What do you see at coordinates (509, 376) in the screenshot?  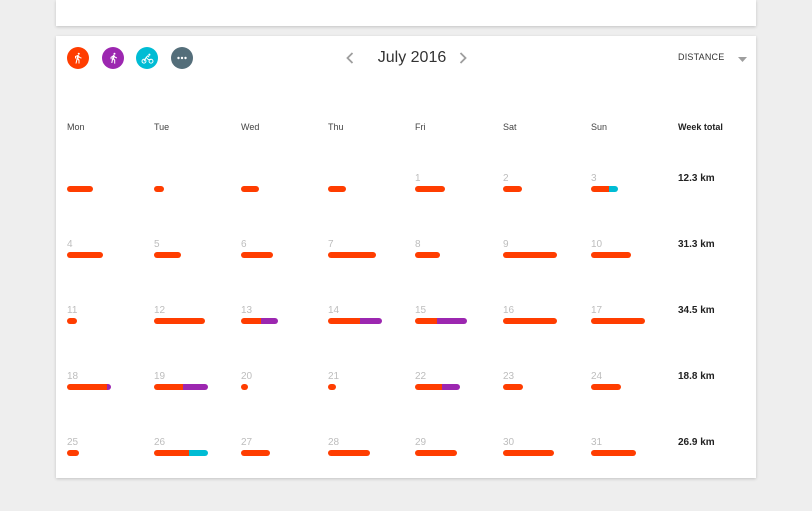 I see `day-number: 23` at bounding box center [509, 376].